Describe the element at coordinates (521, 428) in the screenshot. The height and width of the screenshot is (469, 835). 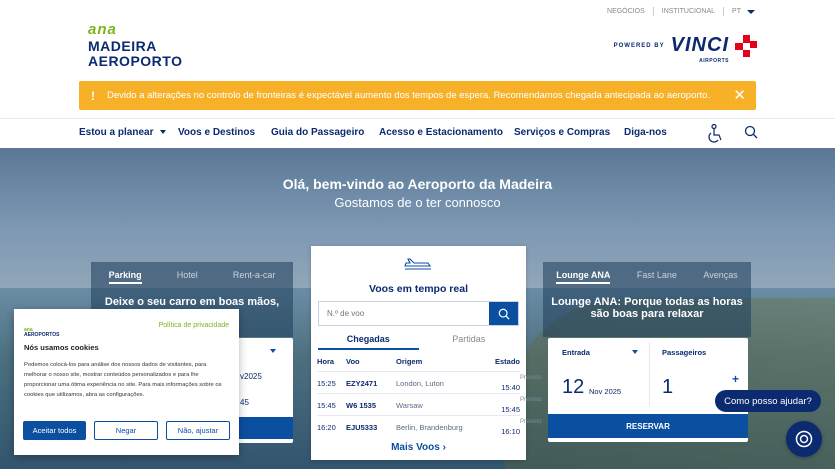
I see `flight-status: Previsto 16:10` at that location.